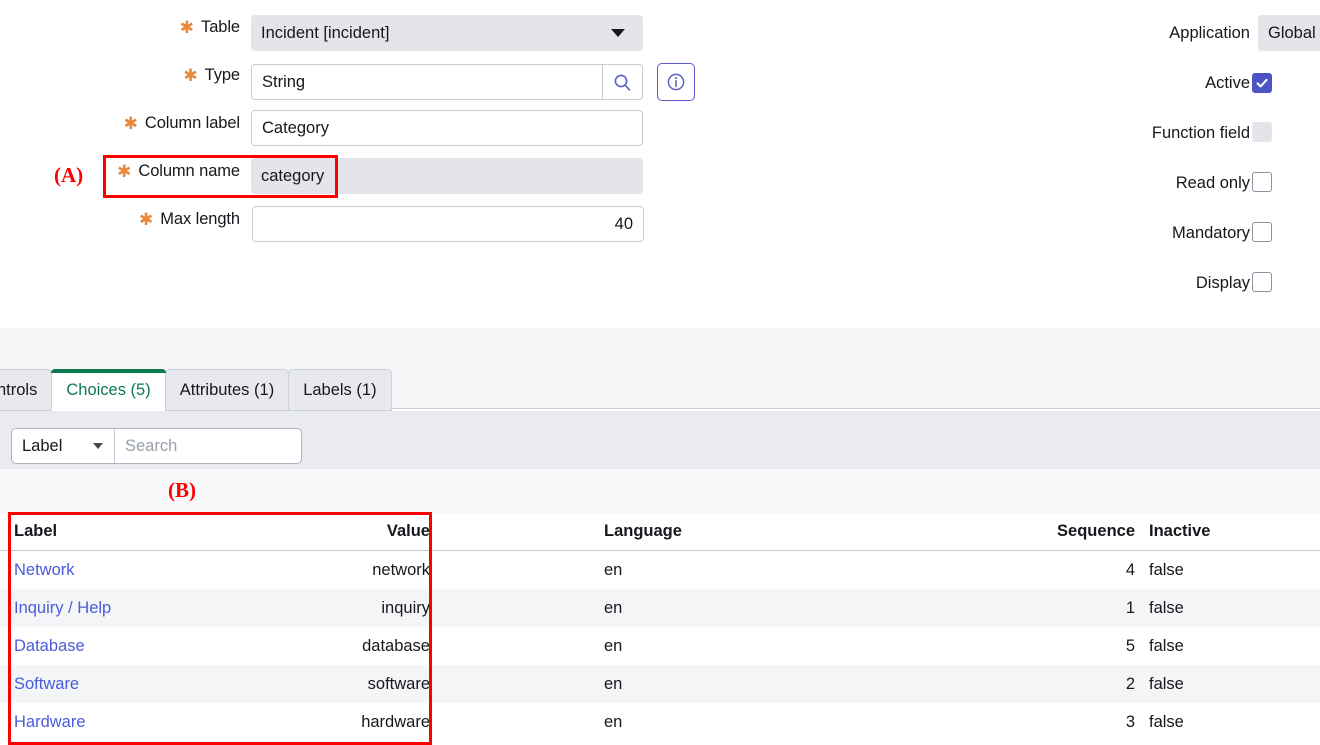 The width and height of the screenshot is (1320, 745). What do you see at coordinates (395, 721) in the screenshot?
I see `cell-value: hardware` at bounding box center [395, 721].